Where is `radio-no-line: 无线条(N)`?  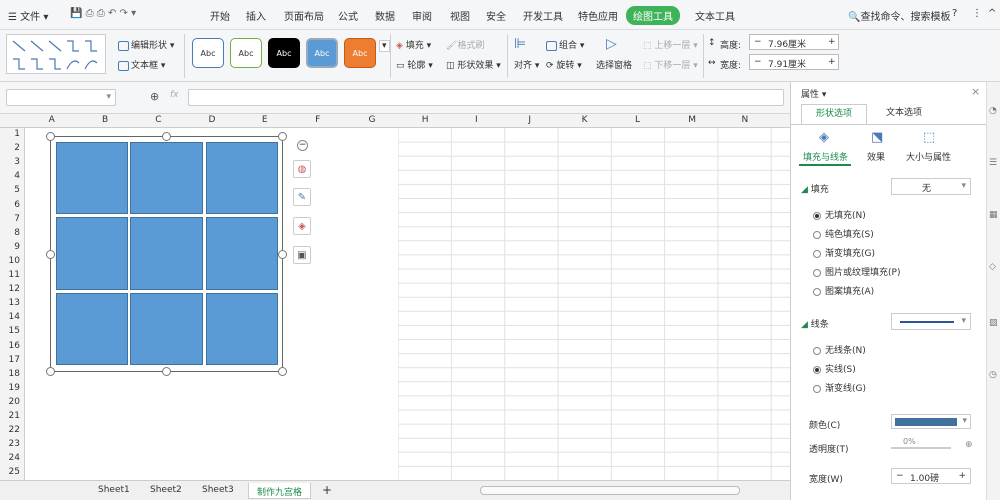 radio-no-line: 无线条(N) is located at coordinates (839, 349).